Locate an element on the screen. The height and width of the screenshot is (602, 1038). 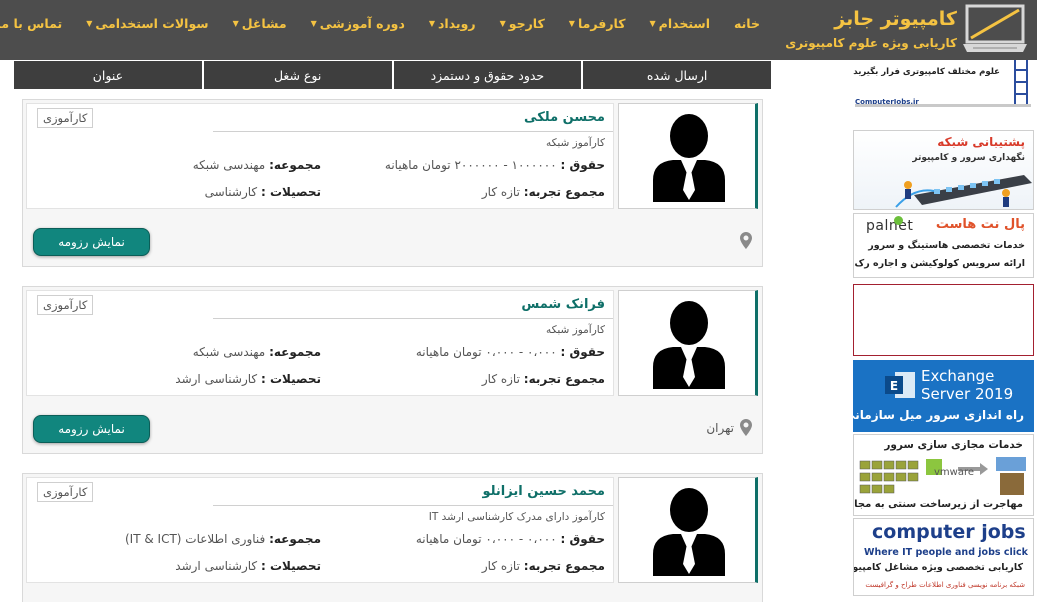
candidate-salary: حقوق : ۱۰۰۰۰۰۰ - ۲۰۰۰۰۰۰ تومان ماهیانه is located at coordinates (496, 165).